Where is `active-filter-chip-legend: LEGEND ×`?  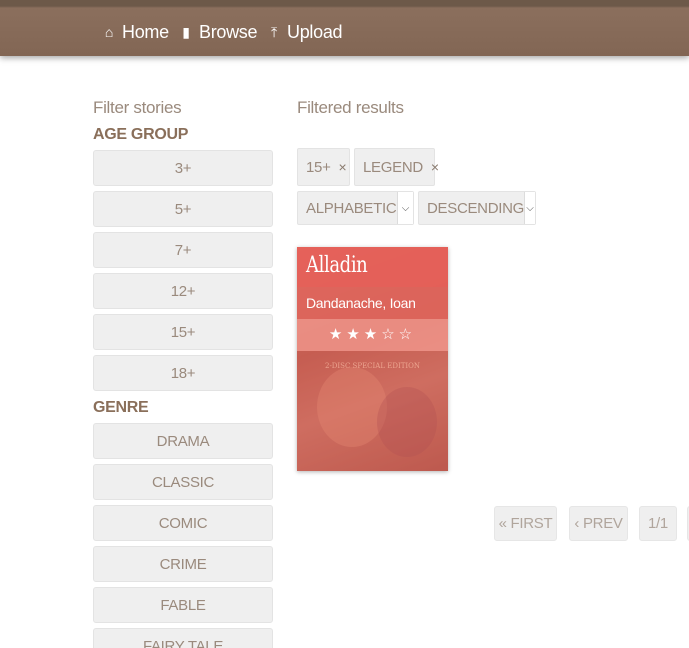 active-filter-chip-legend: LEGEND × is located at coordinates (396, 167).